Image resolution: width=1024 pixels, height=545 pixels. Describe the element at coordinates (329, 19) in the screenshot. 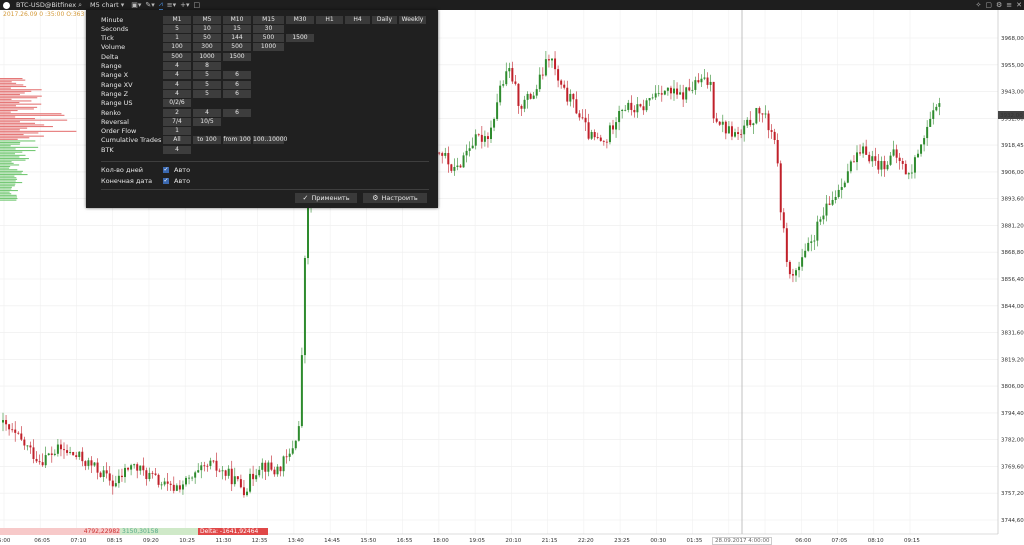

I see `timeframe-button-h1: H1` at that location.